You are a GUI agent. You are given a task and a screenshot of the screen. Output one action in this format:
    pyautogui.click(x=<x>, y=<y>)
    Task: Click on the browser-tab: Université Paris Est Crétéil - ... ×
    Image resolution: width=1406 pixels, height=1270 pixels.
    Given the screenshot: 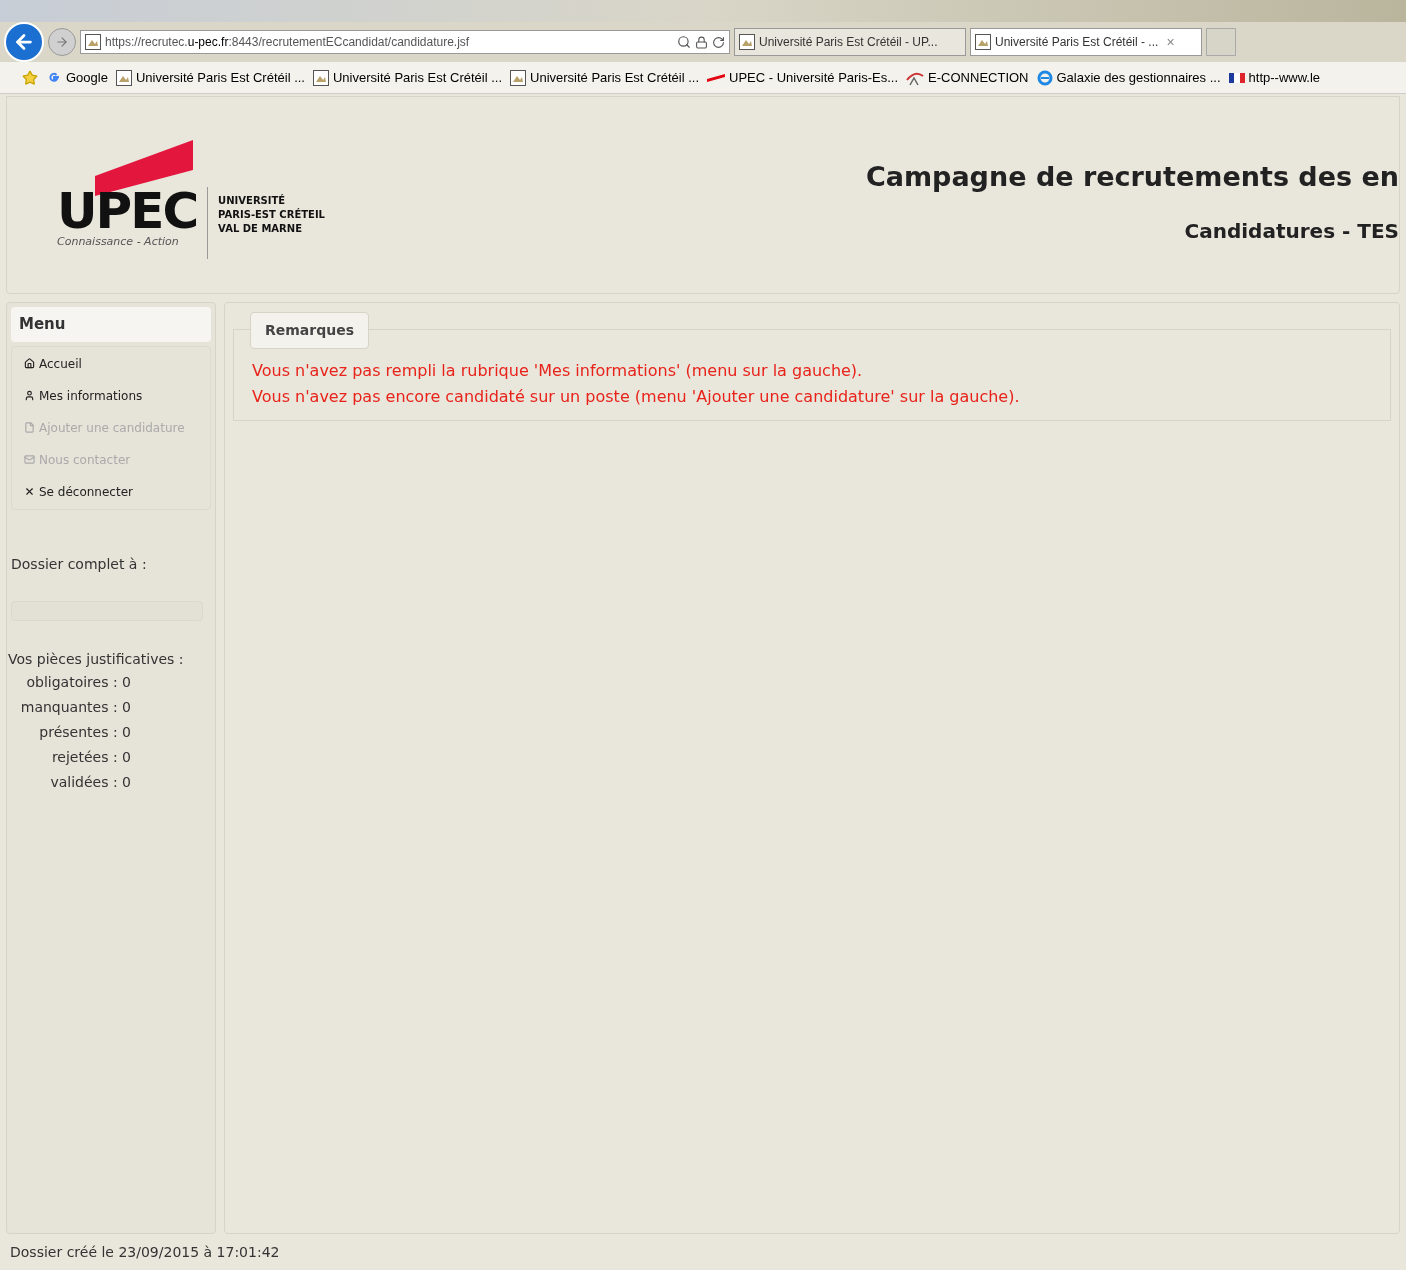 What is the action you would take?
    pyautogui.click(x=1086, y=42)
    